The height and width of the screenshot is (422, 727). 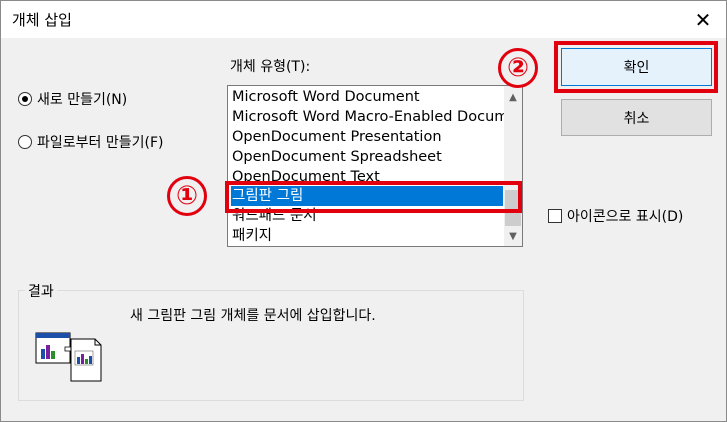 What do you see at coordinates (636, 67) in the screenshot?
I see `step2-highlight-box` at bounding box center [636, 67].